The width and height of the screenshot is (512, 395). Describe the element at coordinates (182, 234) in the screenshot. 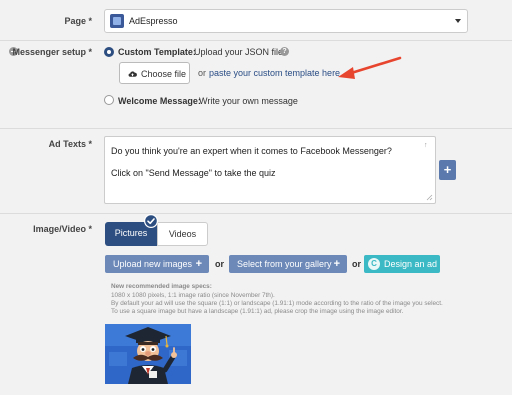

I see `tab-videos: Videos` at that location.